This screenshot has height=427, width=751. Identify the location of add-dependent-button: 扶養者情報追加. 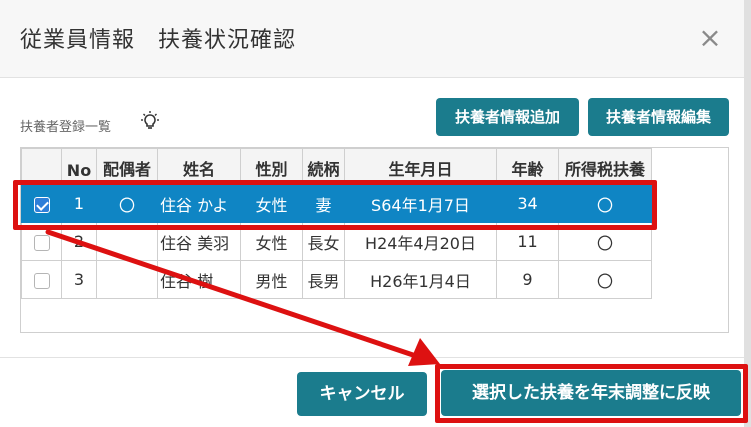
(507, 117).